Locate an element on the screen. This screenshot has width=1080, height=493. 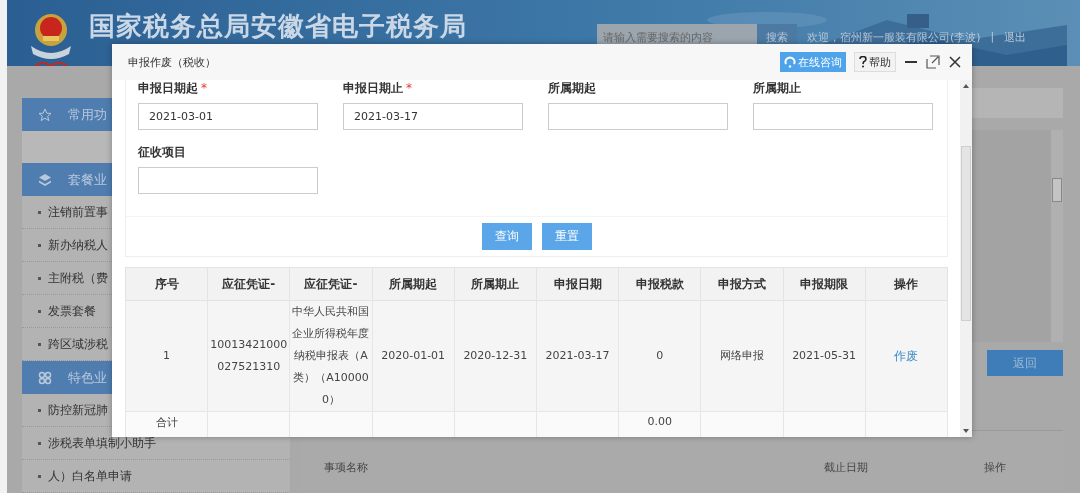
scroll-down-icon is located at coordinates (966, 431).